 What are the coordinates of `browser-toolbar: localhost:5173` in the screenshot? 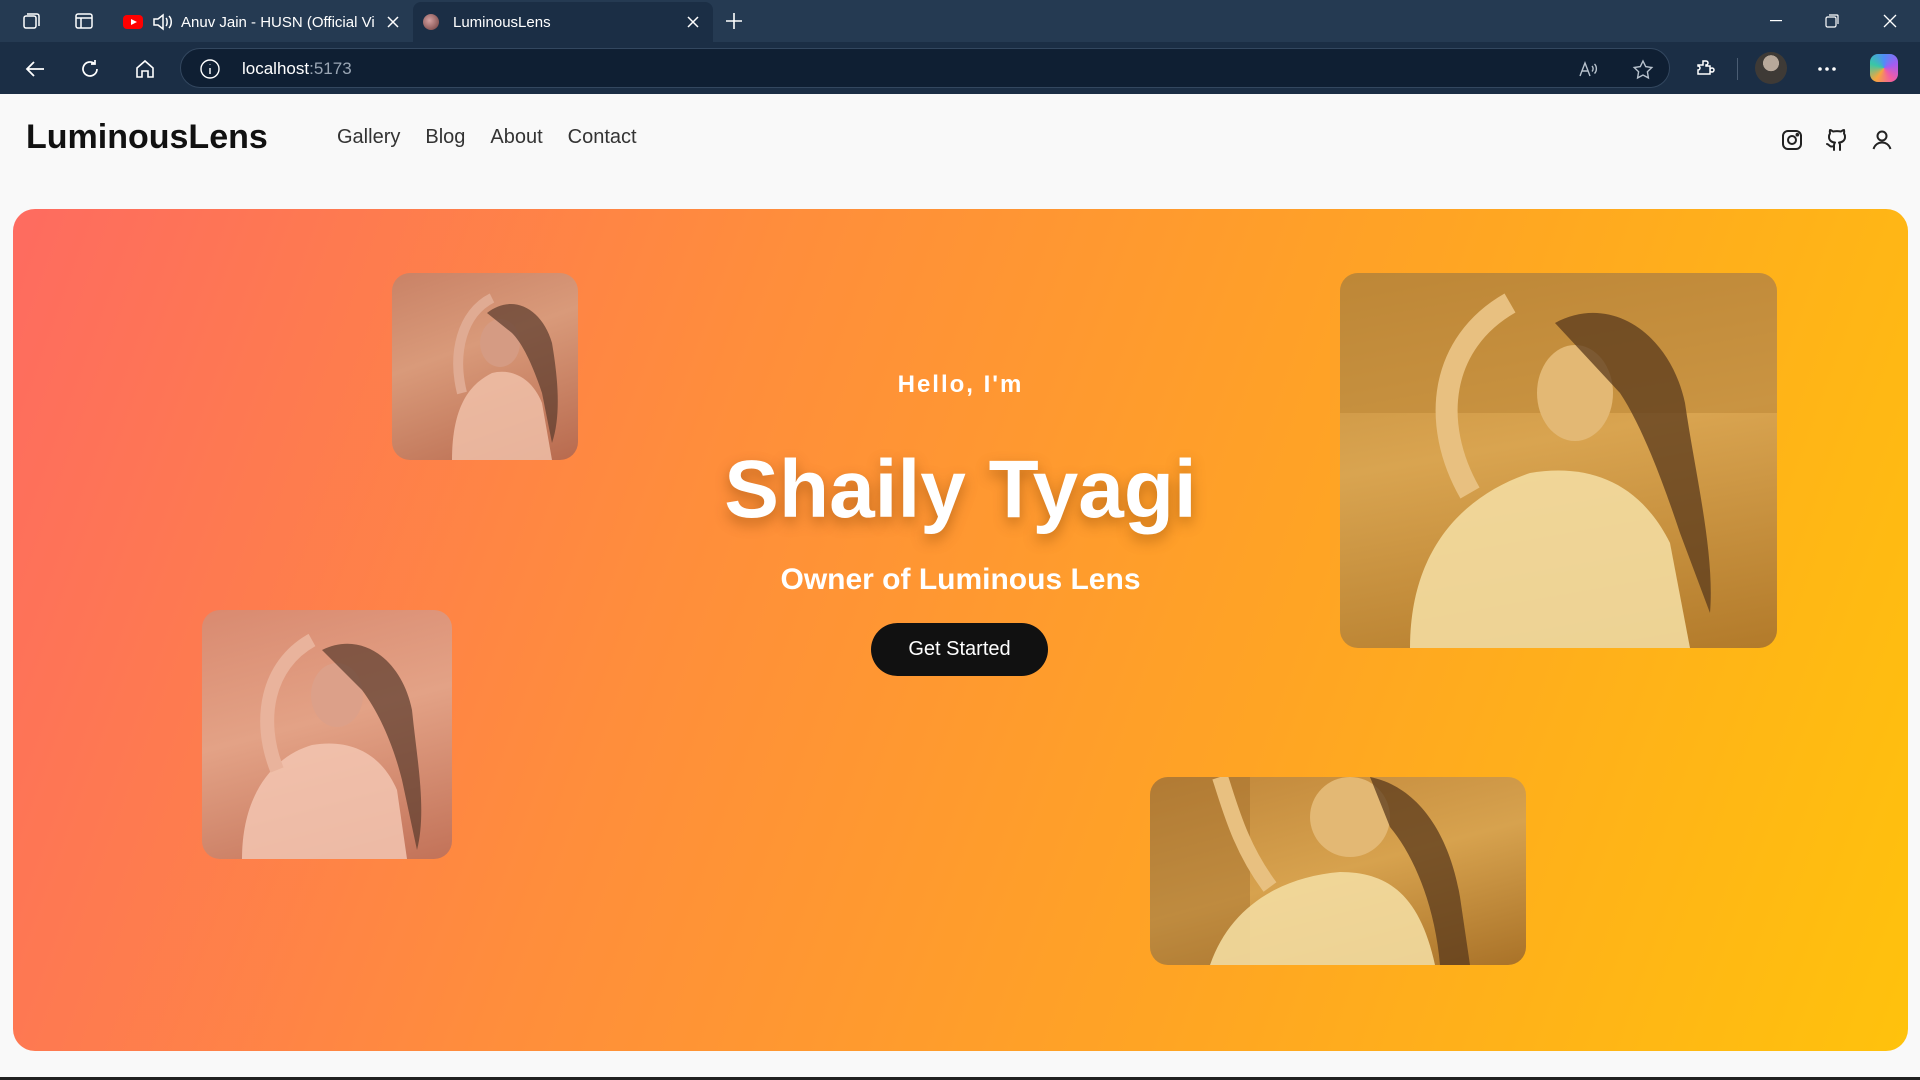 It's located at (960, 68).